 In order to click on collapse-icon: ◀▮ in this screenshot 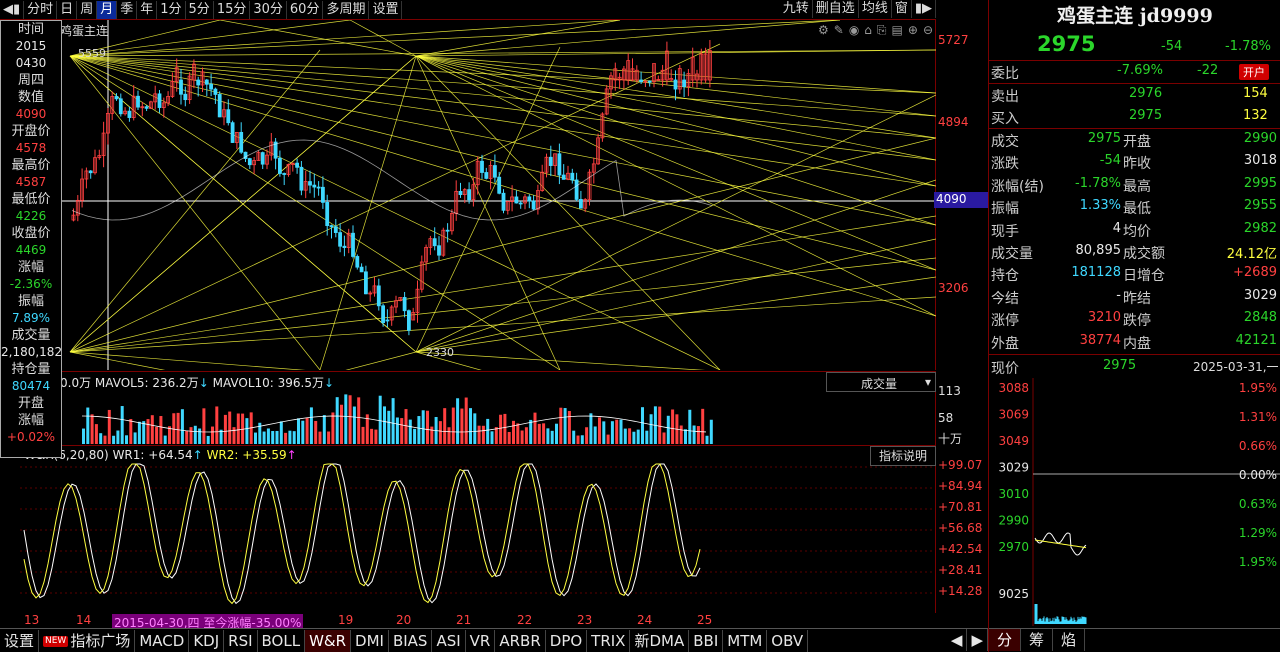, I will do `click(12, 9)`.